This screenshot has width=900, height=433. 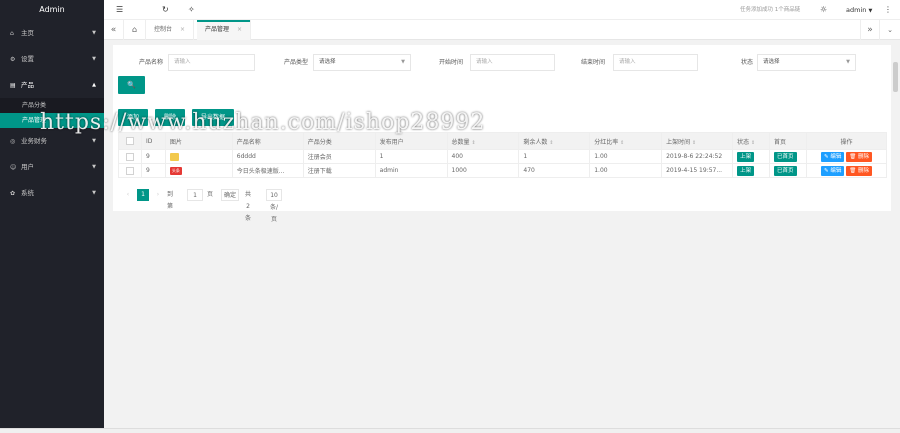 I want to click on sidebar-item-system: ✿ 系统 ▼, so click(x=52, y=193).